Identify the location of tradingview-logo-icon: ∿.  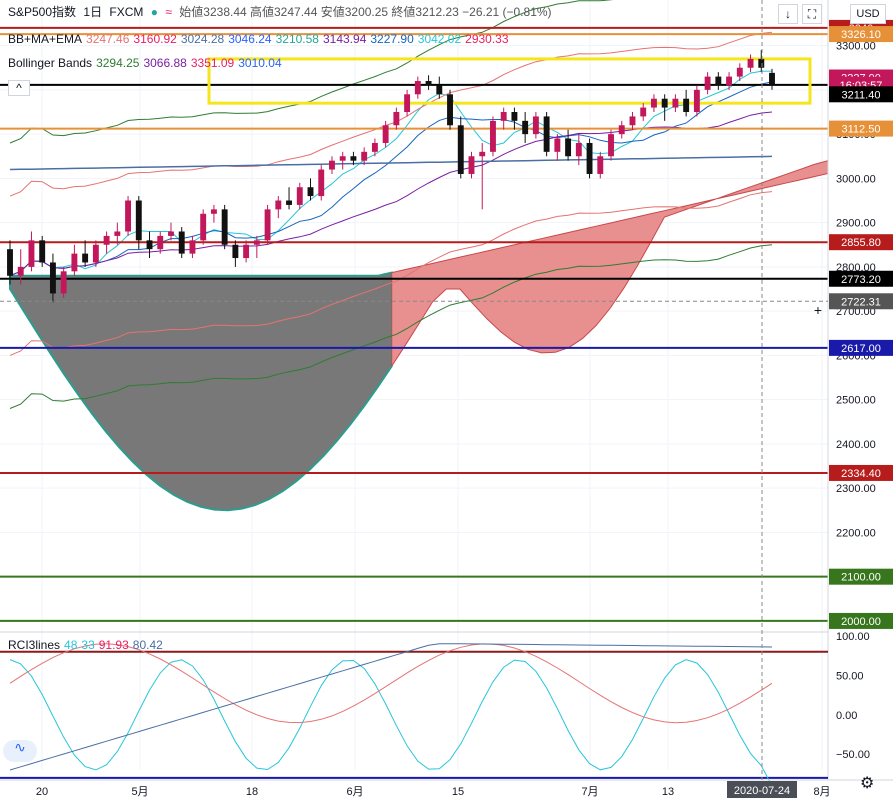
(20, 751).